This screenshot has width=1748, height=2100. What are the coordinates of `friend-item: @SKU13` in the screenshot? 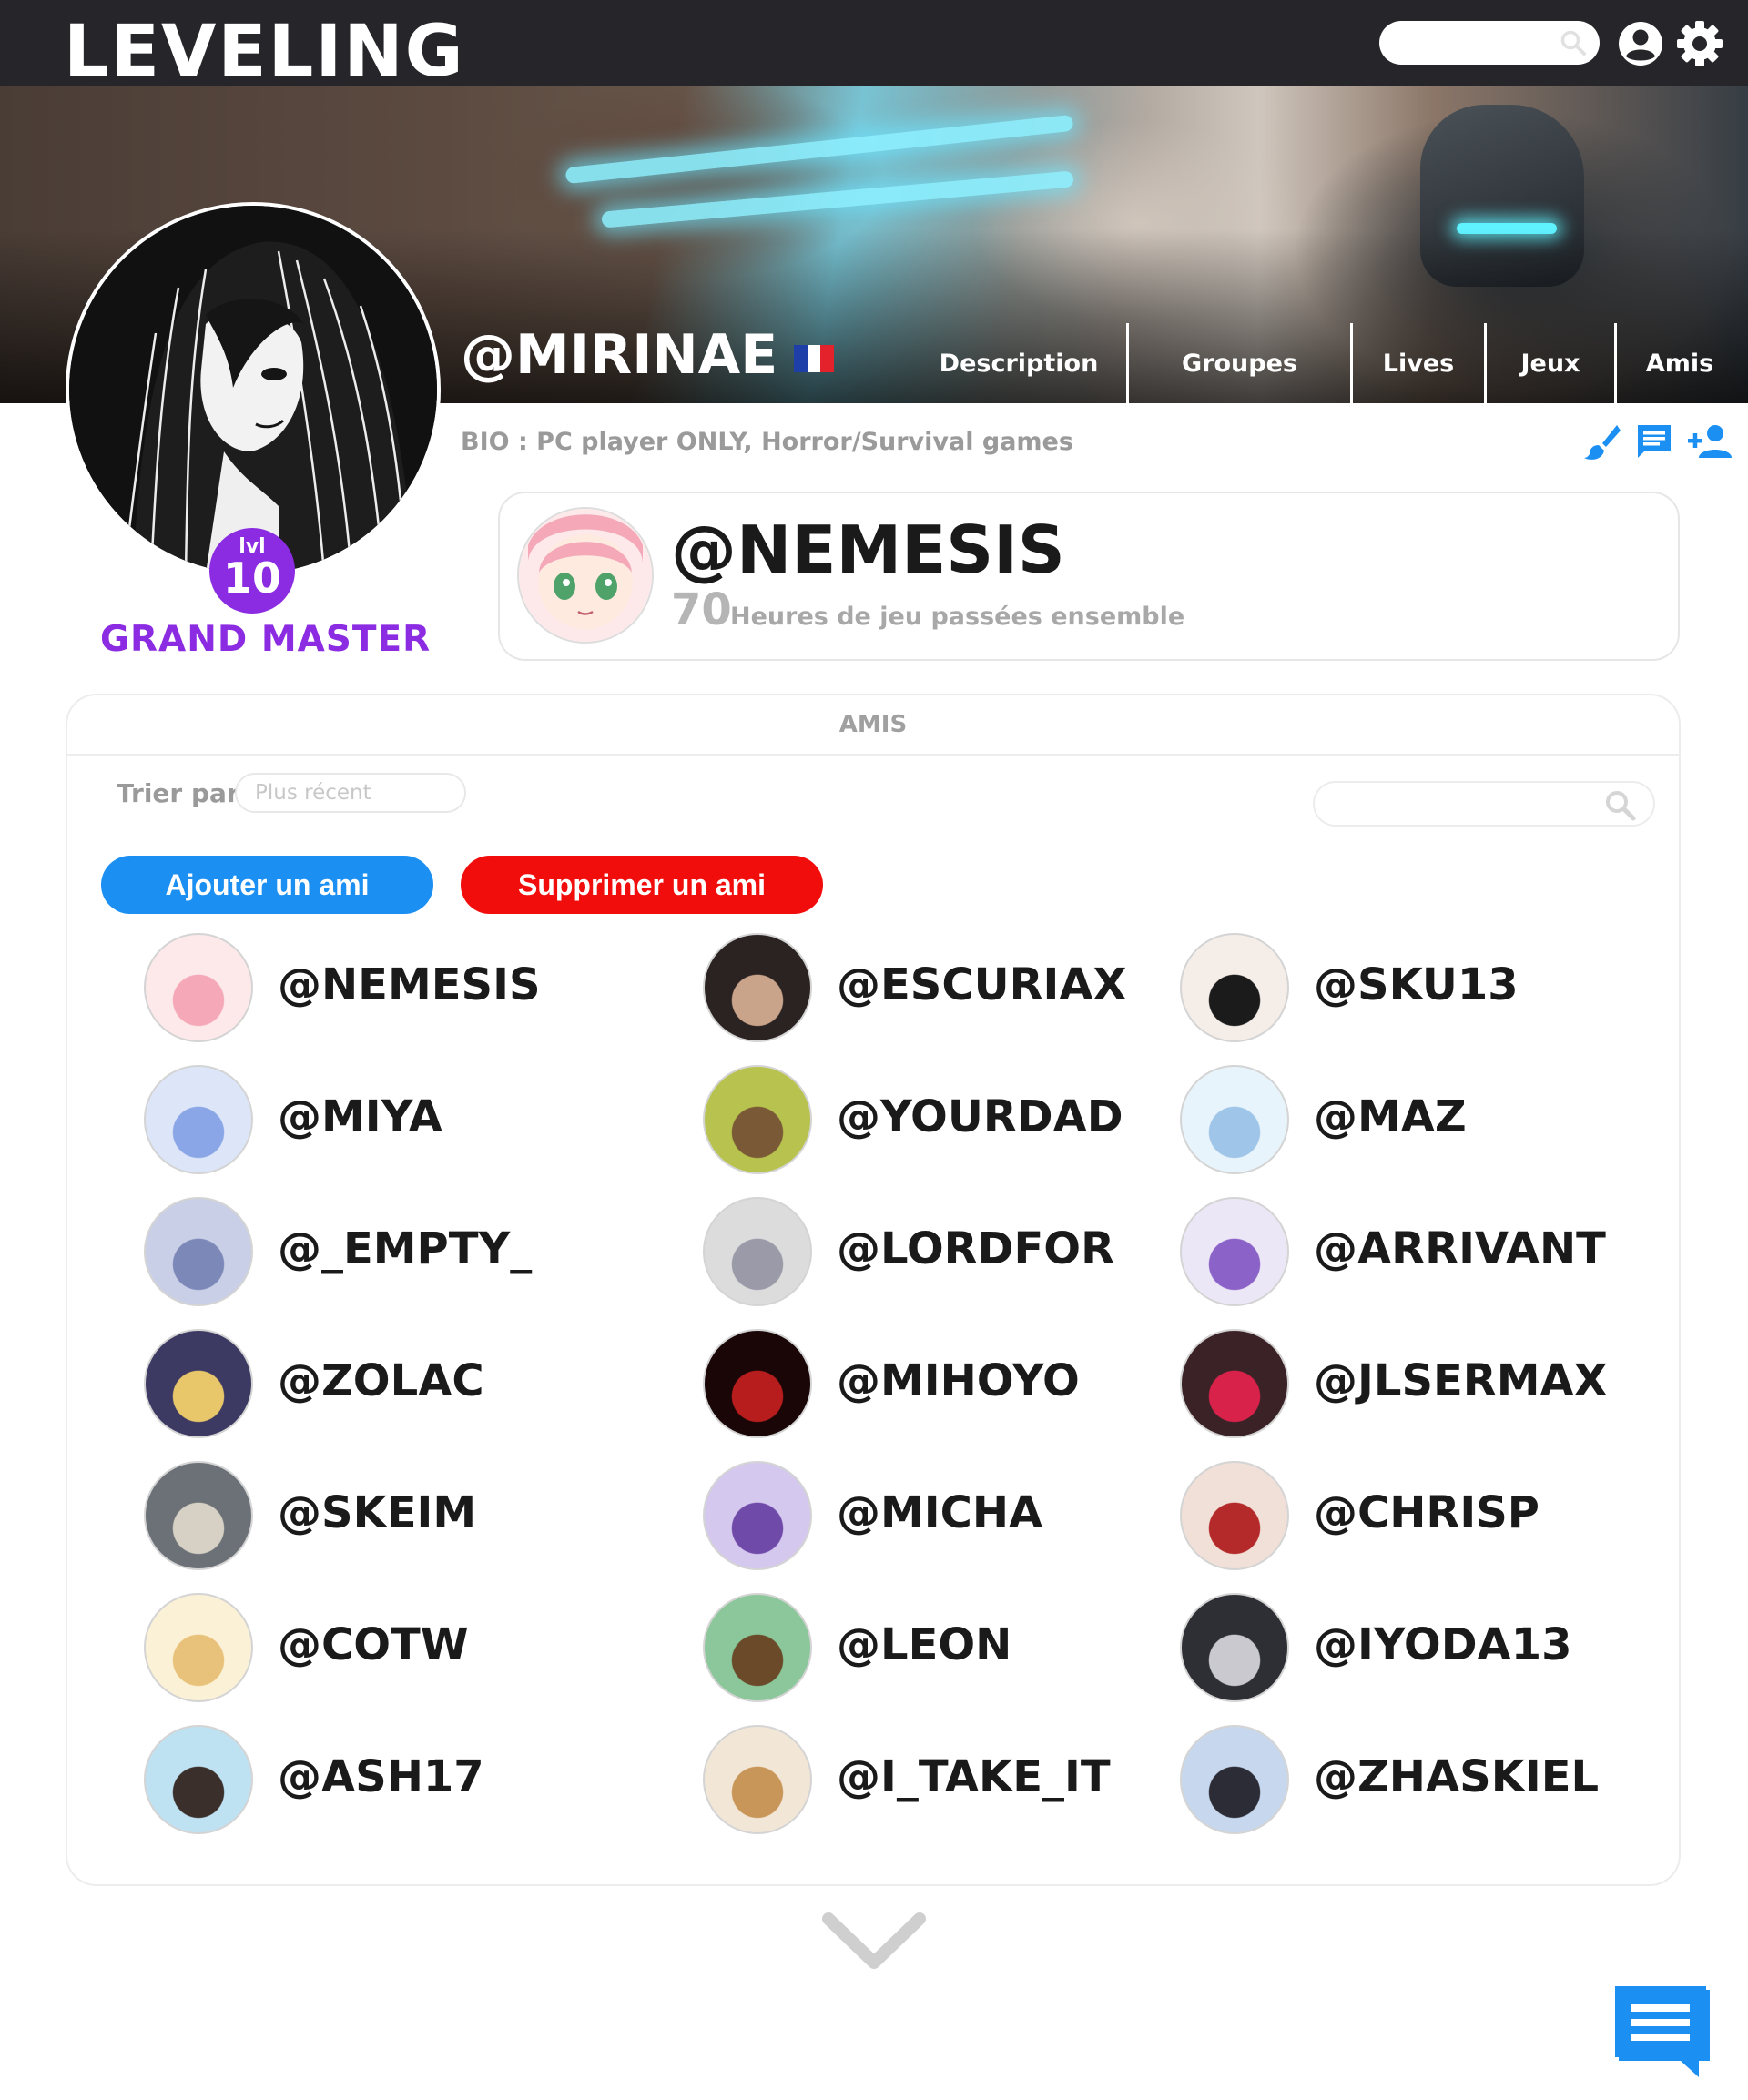 It's located at (1416, 987).